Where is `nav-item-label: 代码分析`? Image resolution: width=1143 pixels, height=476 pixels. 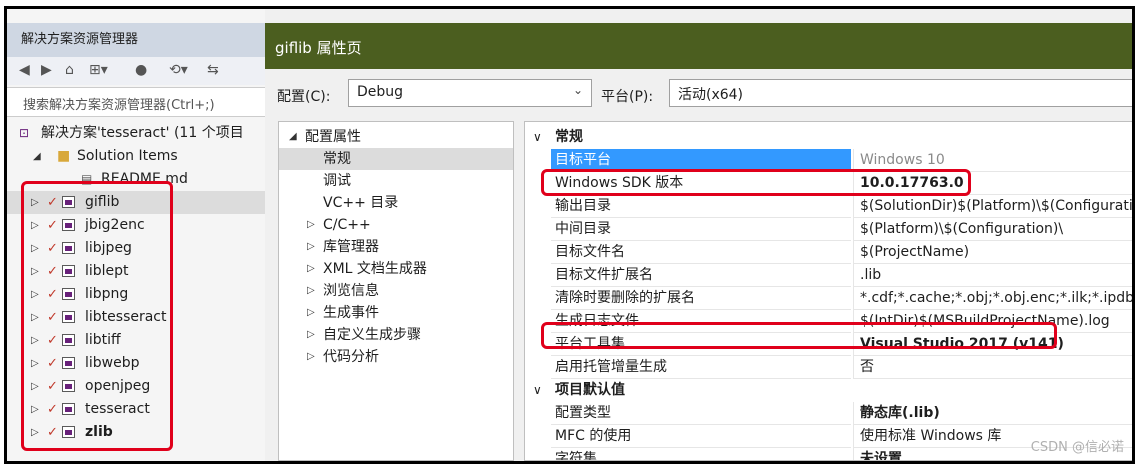 nav-item-label: 代码分析 is located at coordinates (351, 357).